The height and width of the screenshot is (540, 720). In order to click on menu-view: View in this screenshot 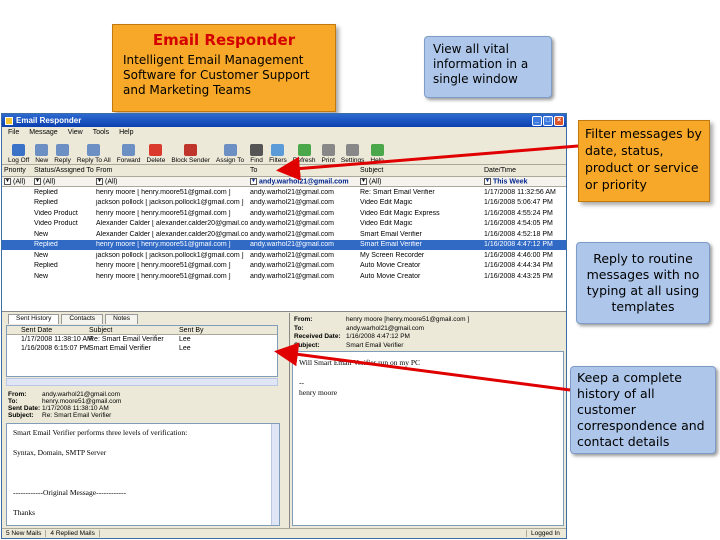, I will do `click(75, 132)`.